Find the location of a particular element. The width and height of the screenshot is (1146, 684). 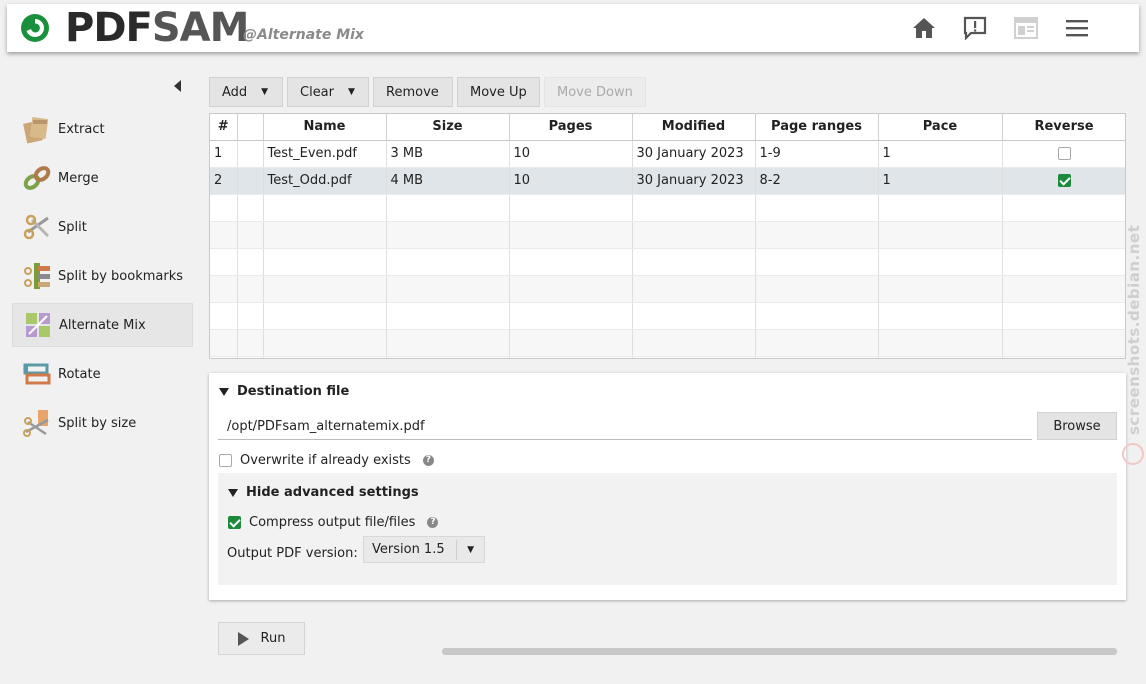

menu-button is located at coordinates (1077, 28).